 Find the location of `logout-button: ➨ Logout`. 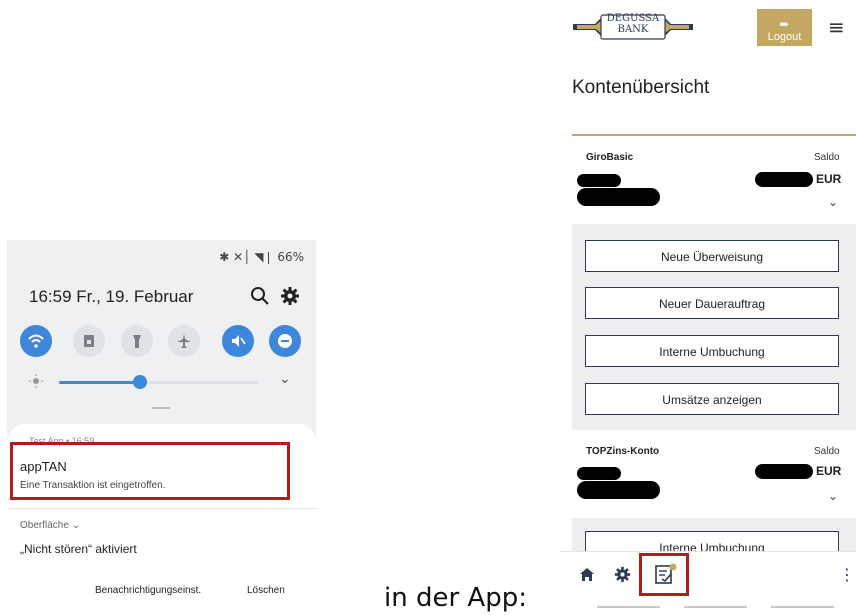

logout-button: ➨ Logout is located at coordinates (784, 27).